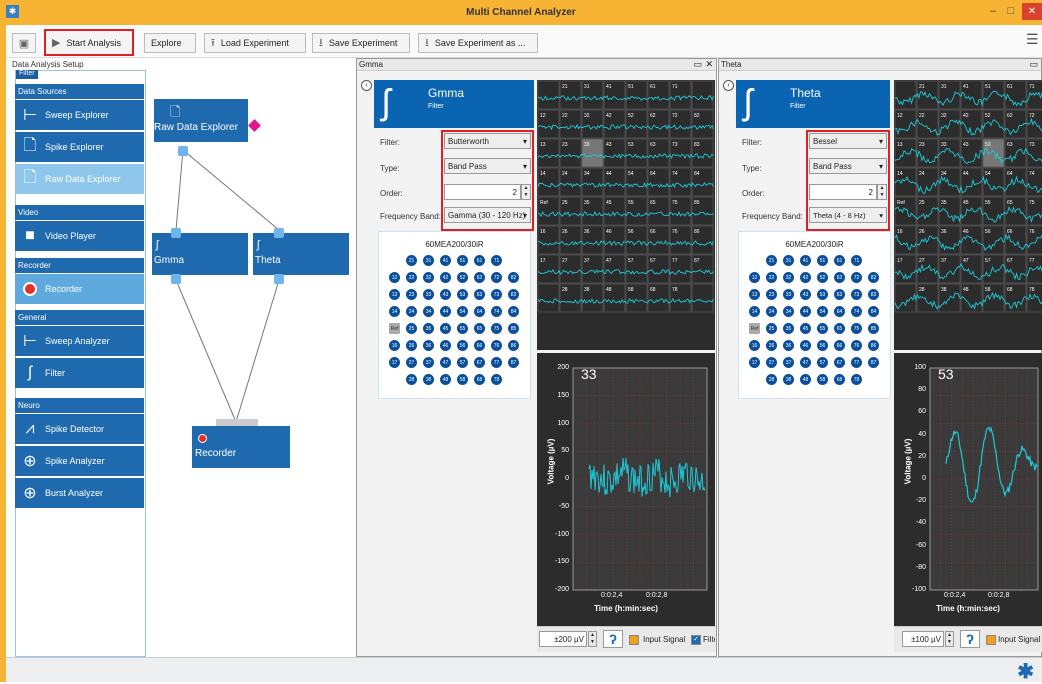 Image resolution: width=1042 pixels, height=684 pixels. I want to click on filter-type-select: Butterworth ▾, so click(487, 141).